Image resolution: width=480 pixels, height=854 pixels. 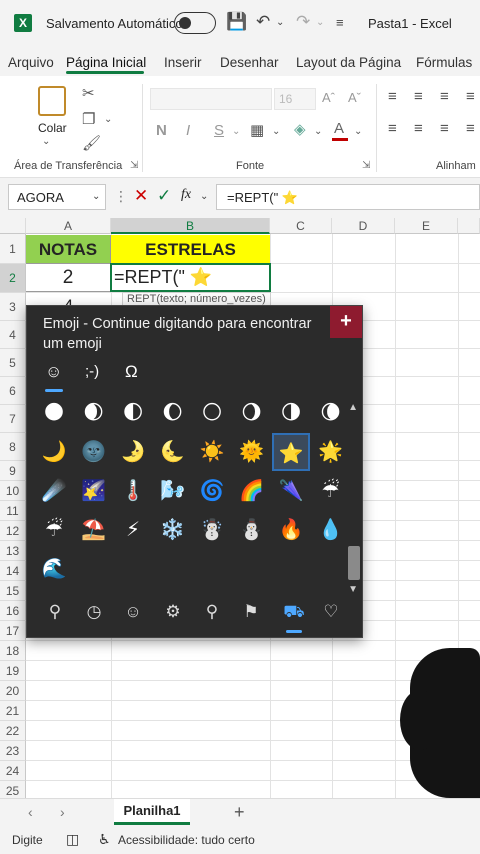 I want to click on celebration-icon: ⚑, so click(x=251, y=612).